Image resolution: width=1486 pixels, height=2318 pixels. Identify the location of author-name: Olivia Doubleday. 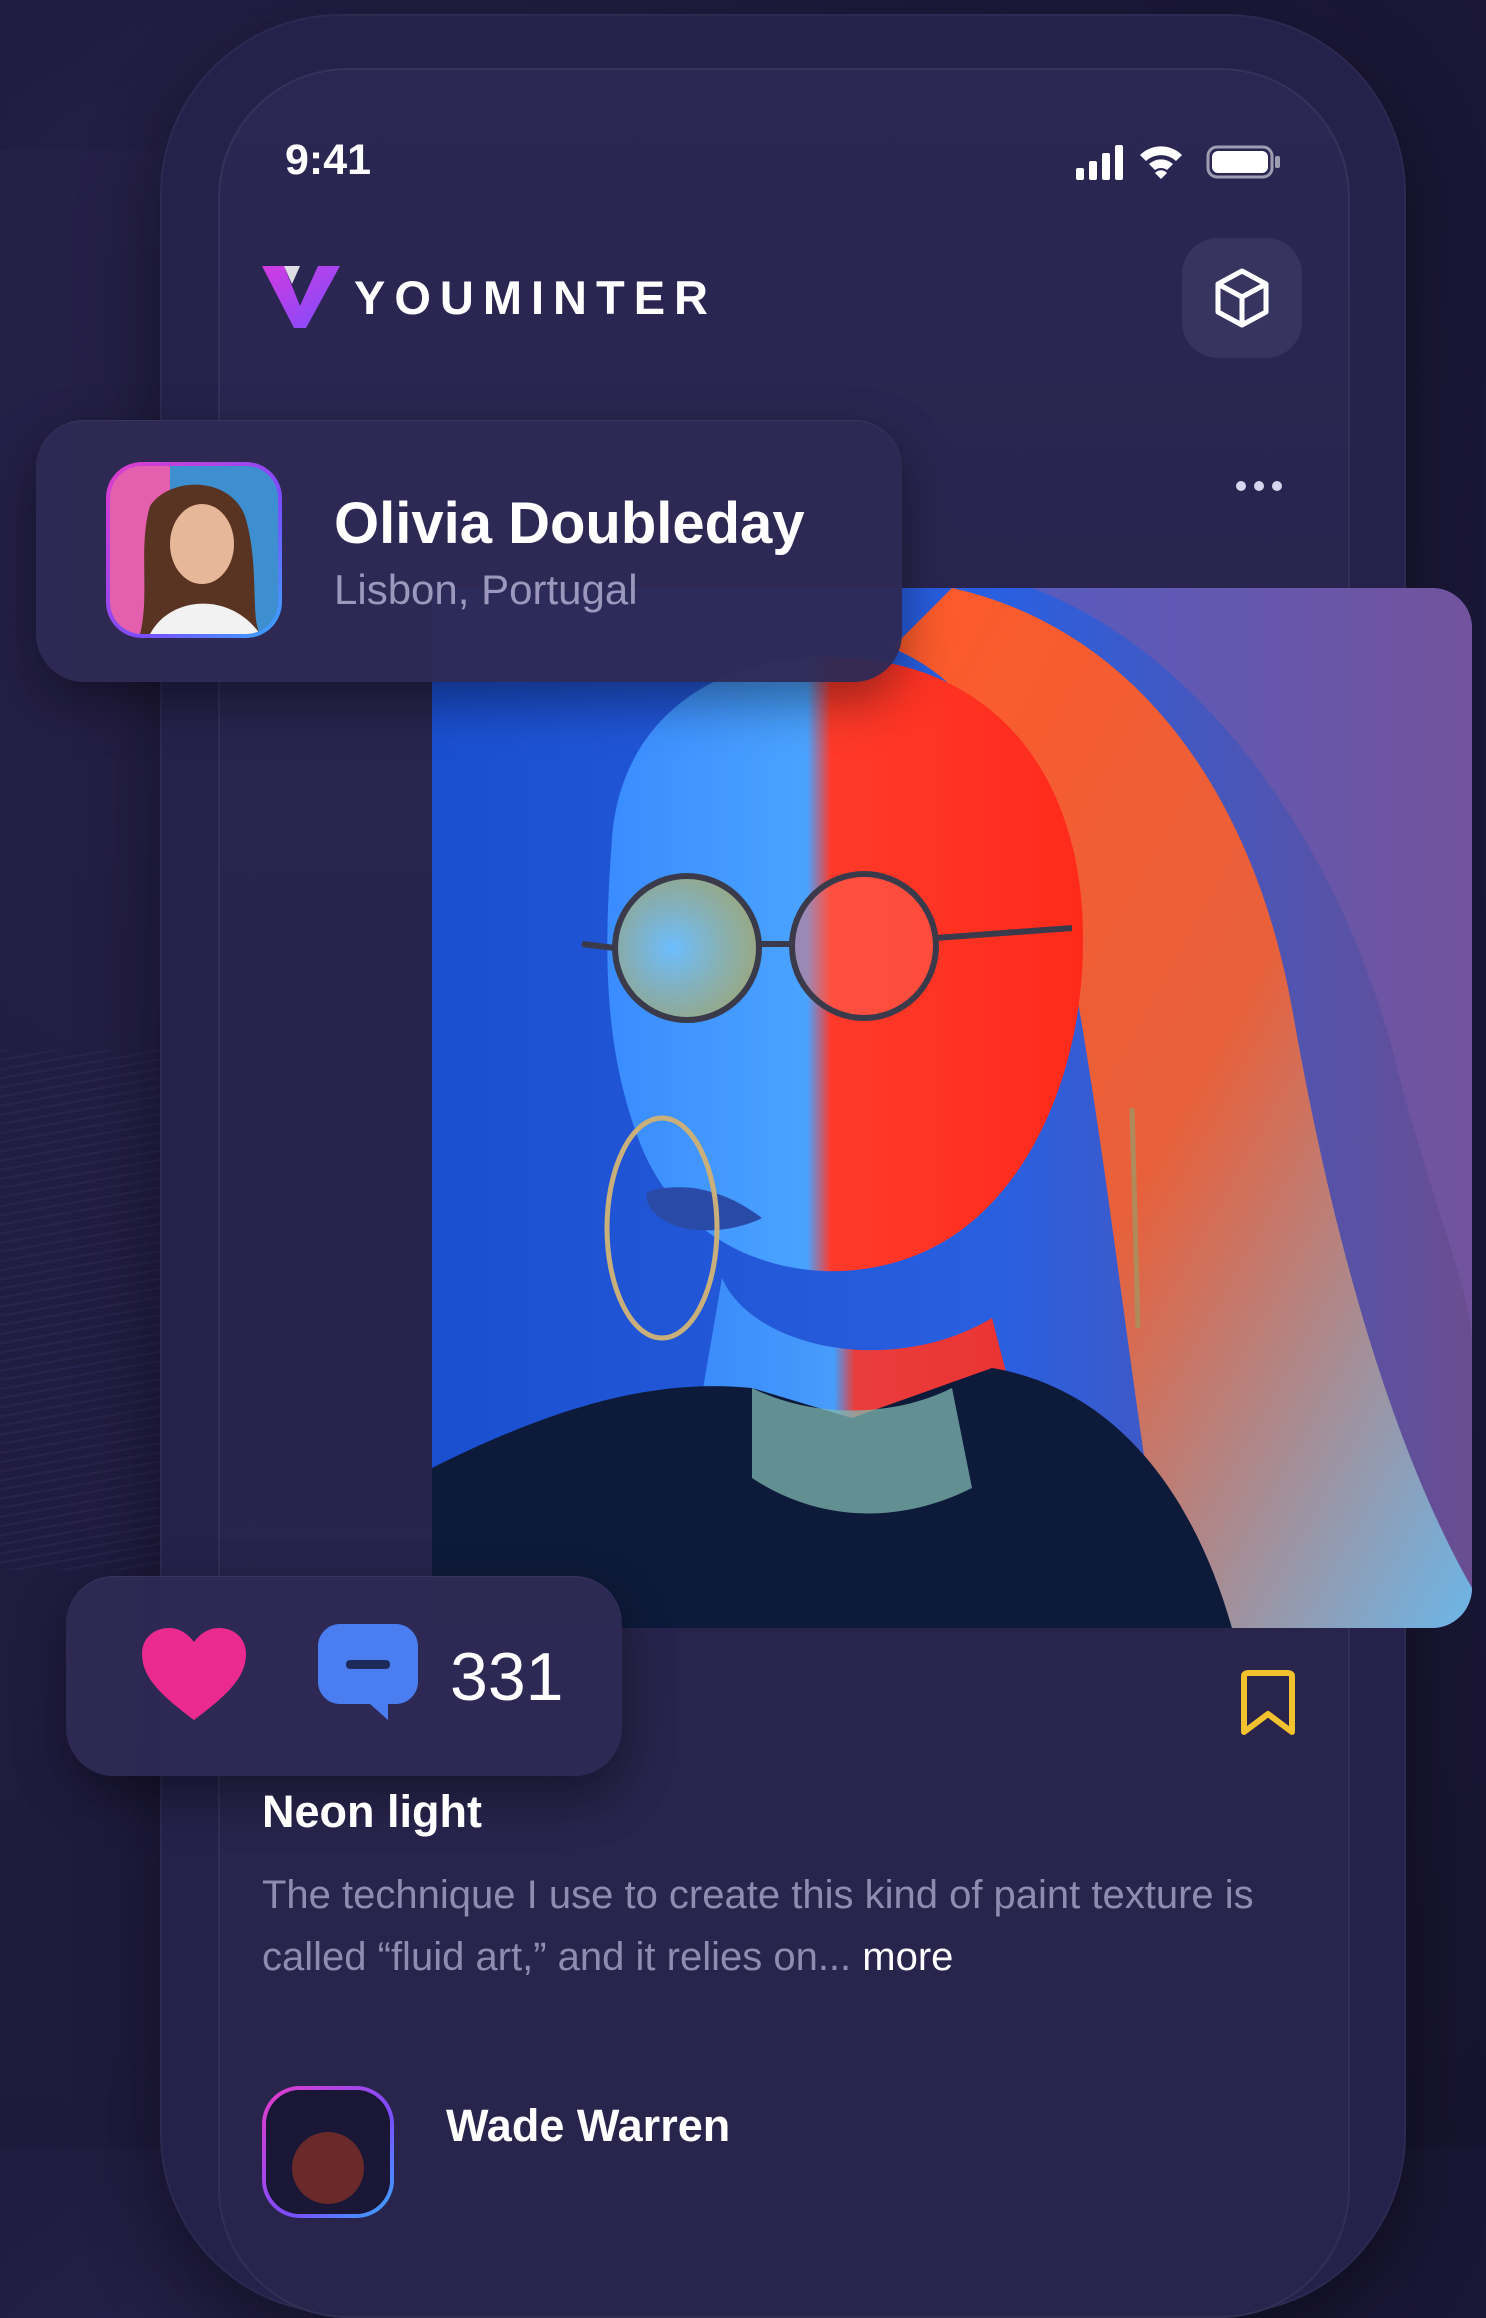
(569, 523).